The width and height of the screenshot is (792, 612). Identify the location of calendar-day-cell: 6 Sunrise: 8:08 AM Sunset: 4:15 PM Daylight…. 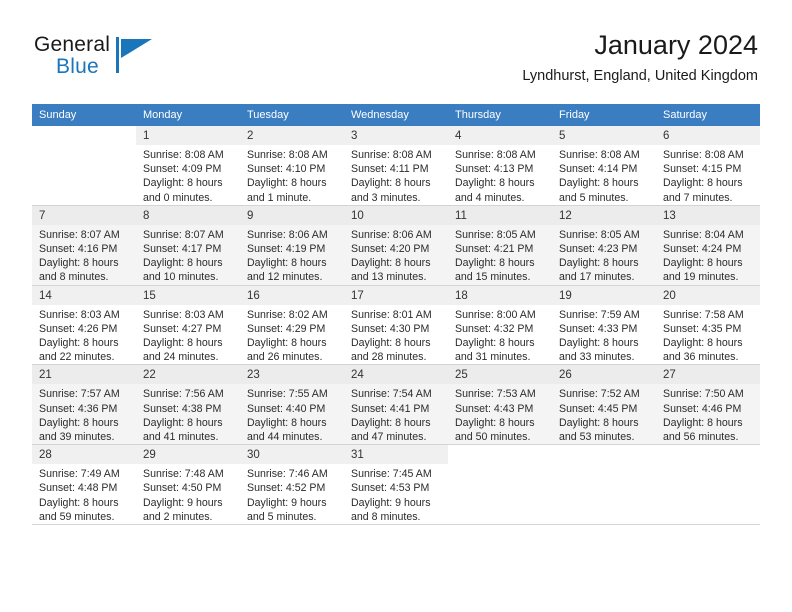
(708, 166).